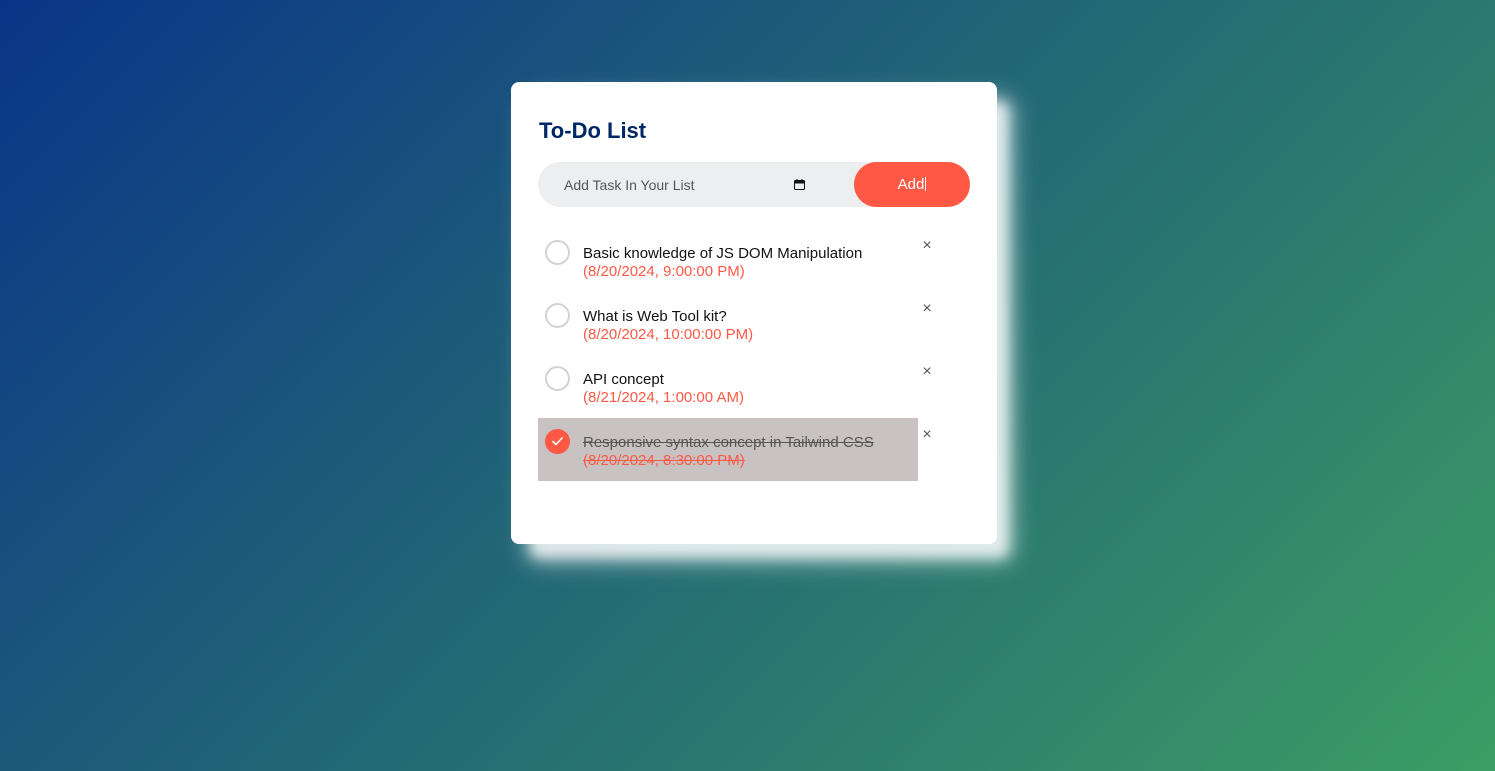 The width and height of the screenshot is (1495, 771). Describe the element at coordinates (663, 397) in the screenshot. I see `task-date: (8/21/2024, 1:00:00 AM)` at that location.